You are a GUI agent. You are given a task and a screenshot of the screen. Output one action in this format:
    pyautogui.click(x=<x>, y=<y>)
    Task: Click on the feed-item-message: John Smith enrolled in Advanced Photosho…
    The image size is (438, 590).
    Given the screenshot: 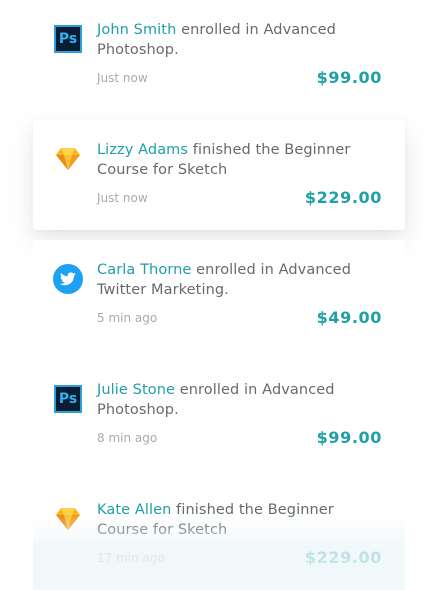 What is the action you would take?
    pyautogui.click(x=232, y=40)
    